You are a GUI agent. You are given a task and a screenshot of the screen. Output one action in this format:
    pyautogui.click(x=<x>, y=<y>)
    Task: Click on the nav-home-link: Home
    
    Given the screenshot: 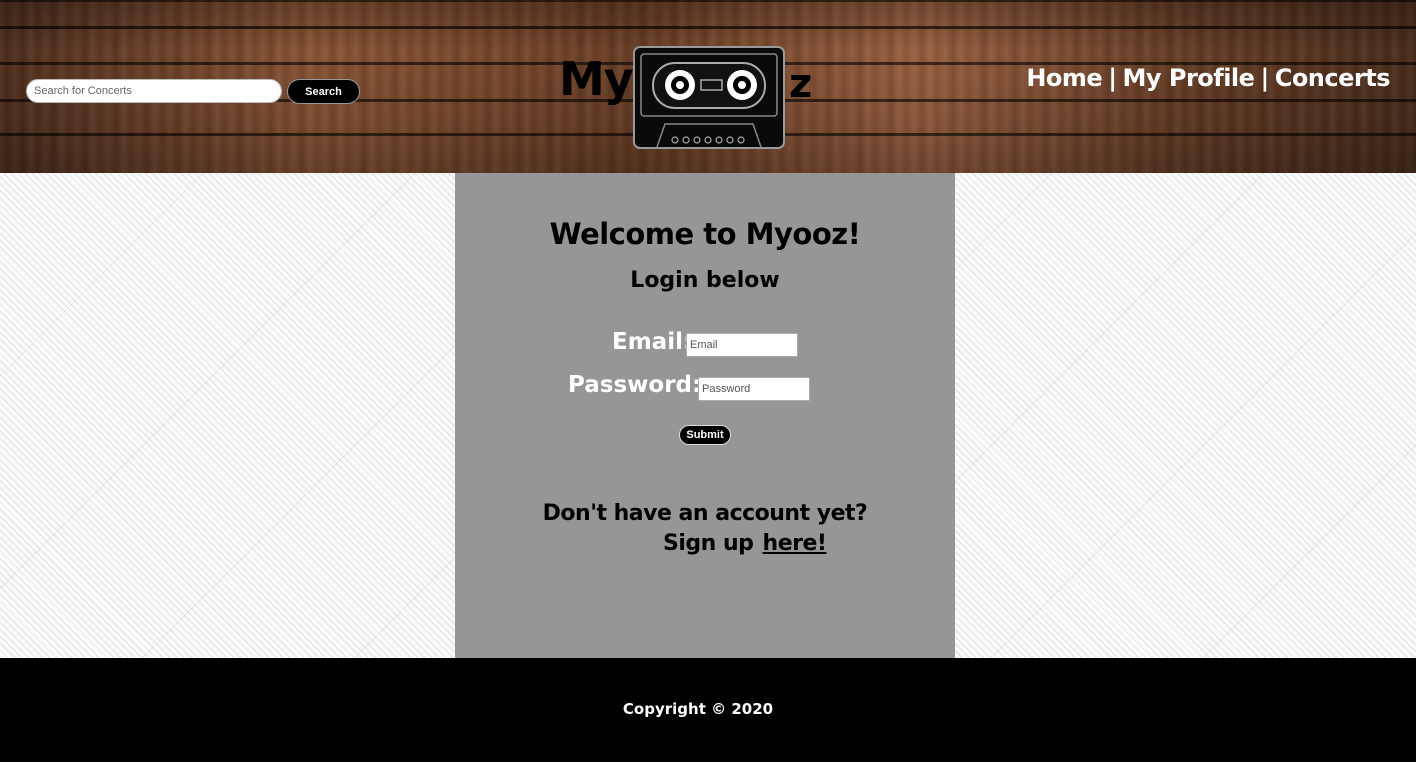 What is the action you would take?
    pyautogui.click(x=1064, y=78)
    